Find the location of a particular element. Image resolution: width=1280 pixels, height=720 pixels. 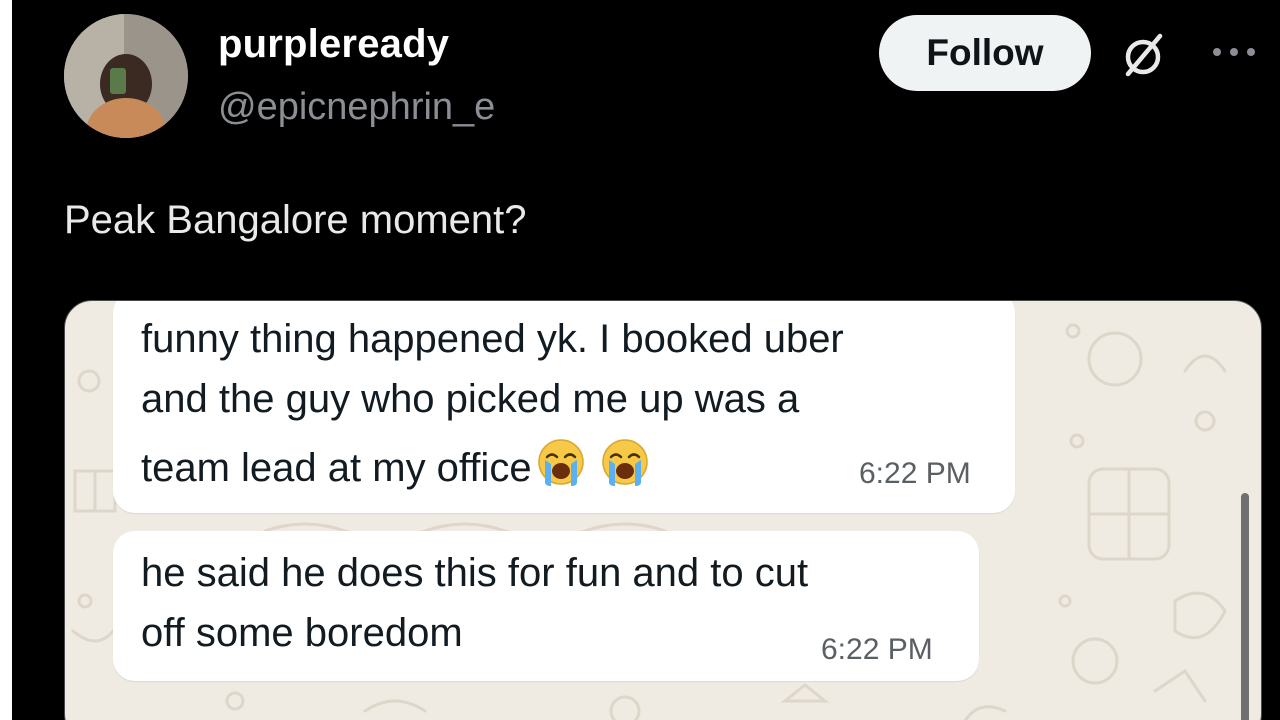

tweet-text: Peak Bangalore moment? is located at coordinates (295, 220).